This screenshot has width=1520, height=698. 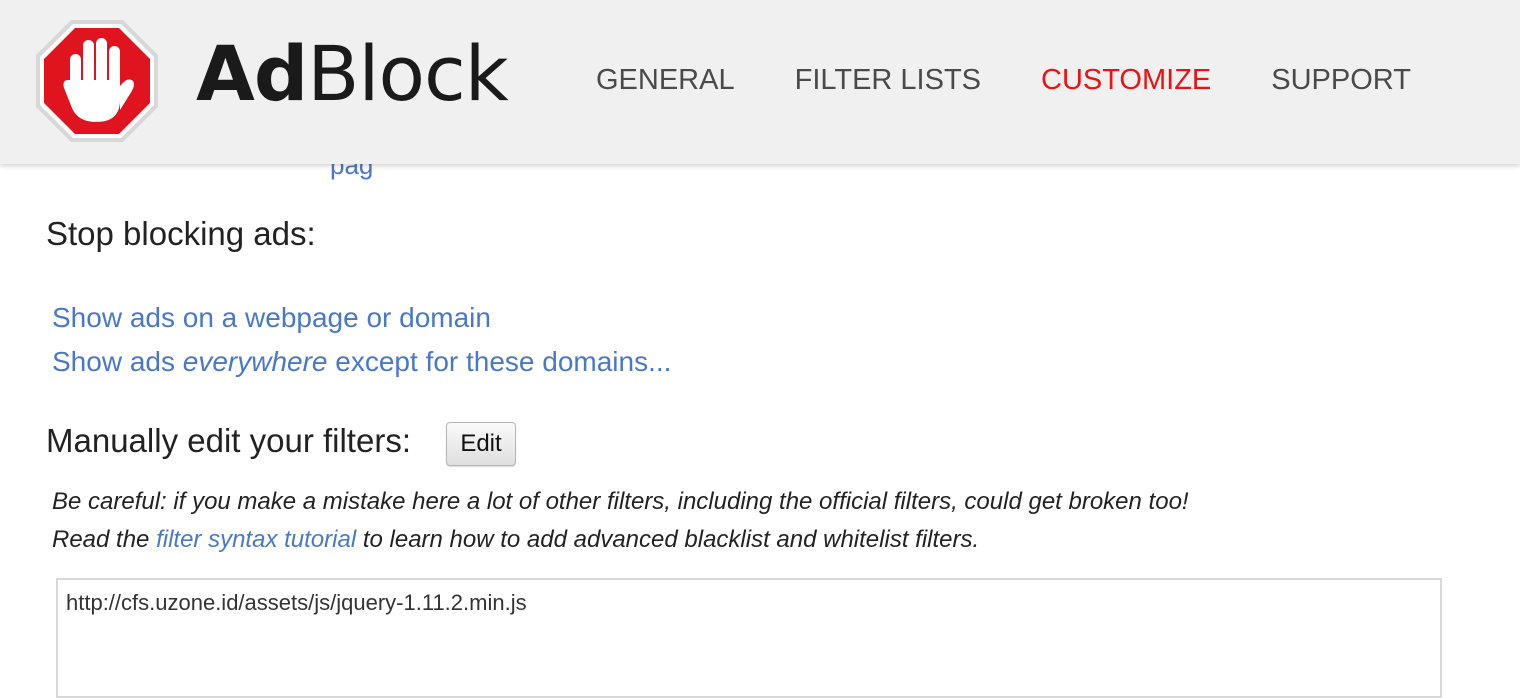 What do you see at coordinates (255, 361) in the screenshot?
I see `everywhere-link-em: everywhere` at bounding box center [255, 361].